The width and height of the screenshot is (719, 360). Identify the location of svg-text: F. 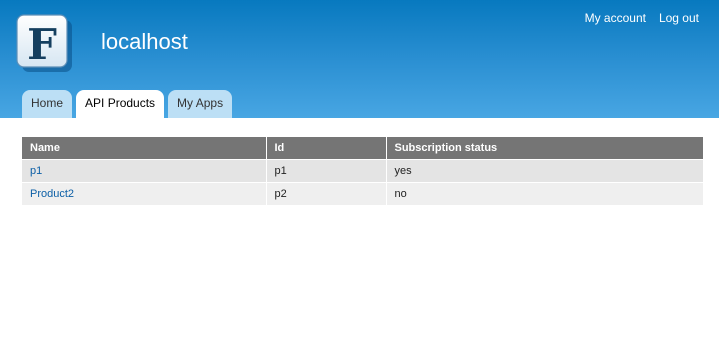
(42, 44).